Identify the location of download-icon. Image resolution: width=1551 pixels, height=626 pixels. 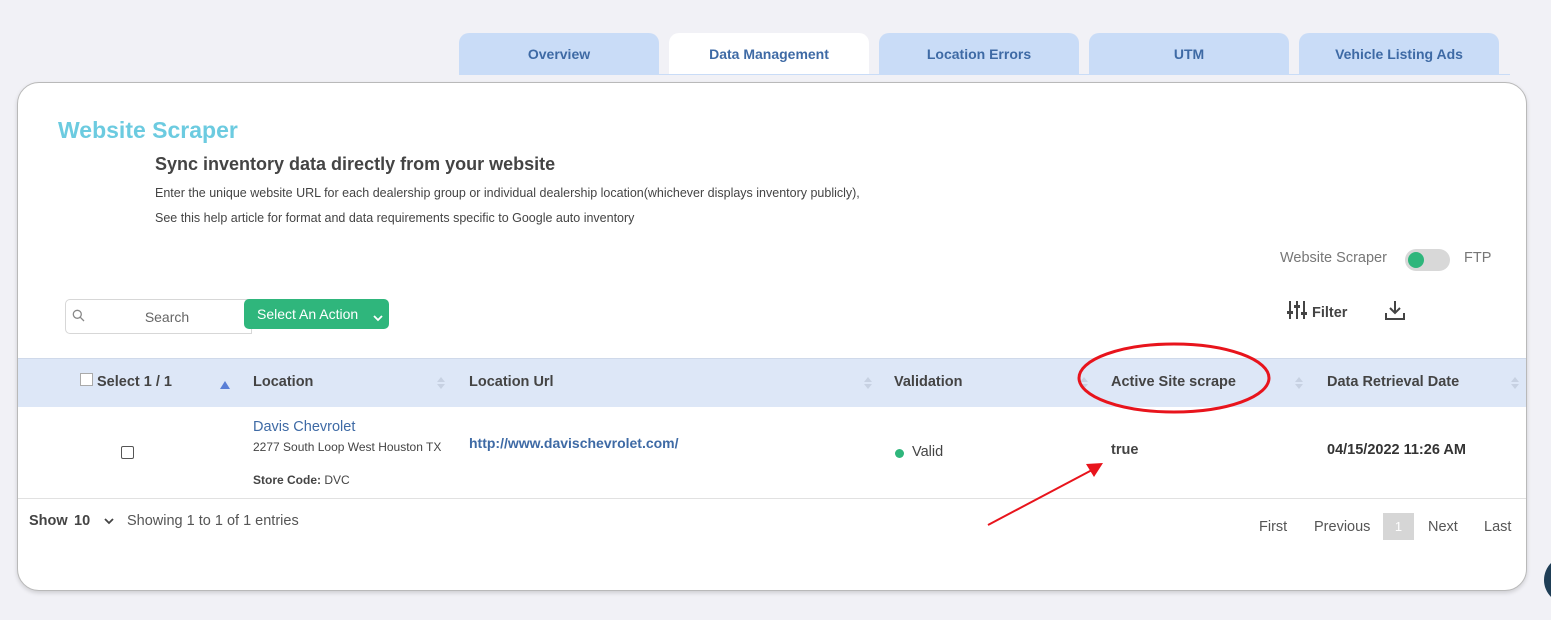
(1395, 313).